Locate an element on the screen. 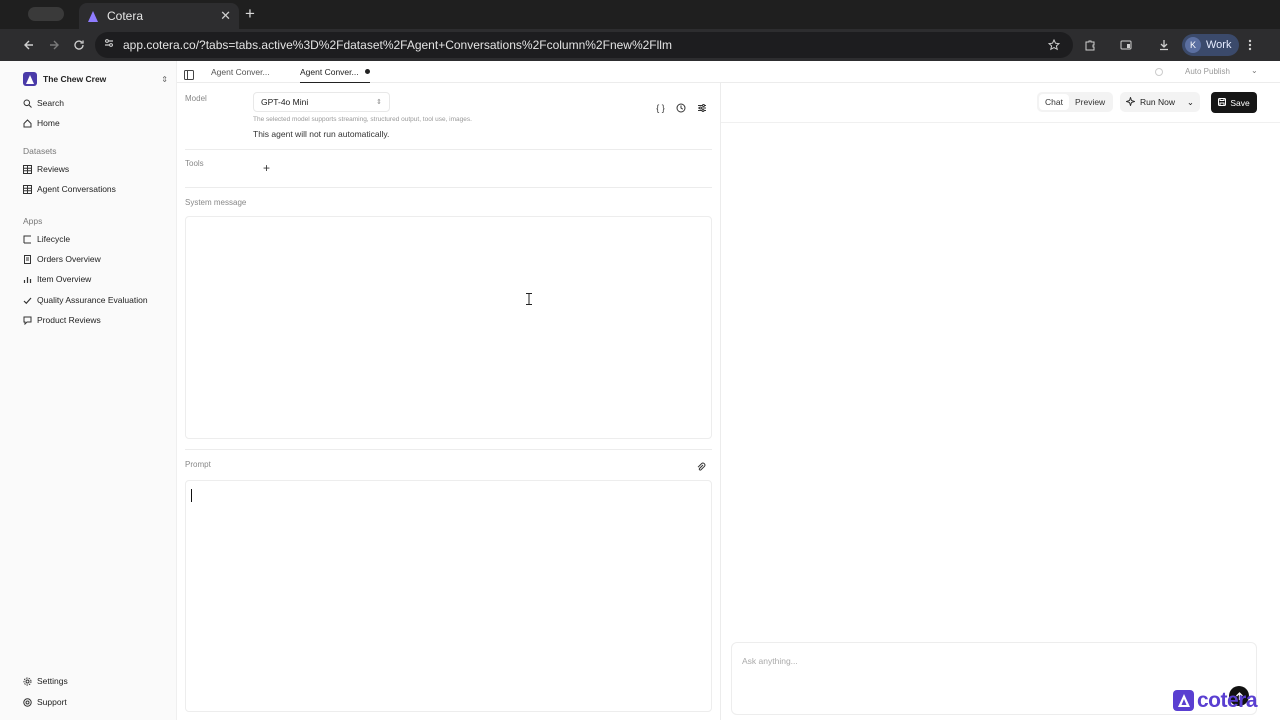 The image size is (1280, 720). sidebar-item-agent-conversations: Agent Conversations is located at coordinates (69, 189).